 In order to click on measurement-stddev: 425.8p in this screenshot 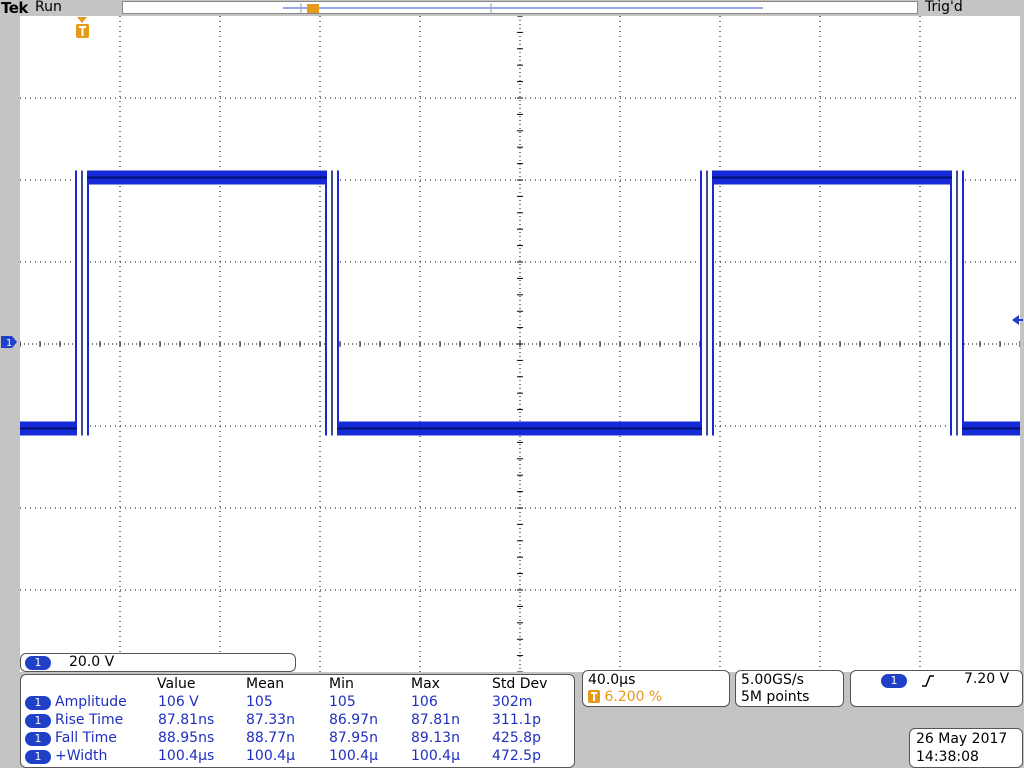, I will do `click(516, 738)`.